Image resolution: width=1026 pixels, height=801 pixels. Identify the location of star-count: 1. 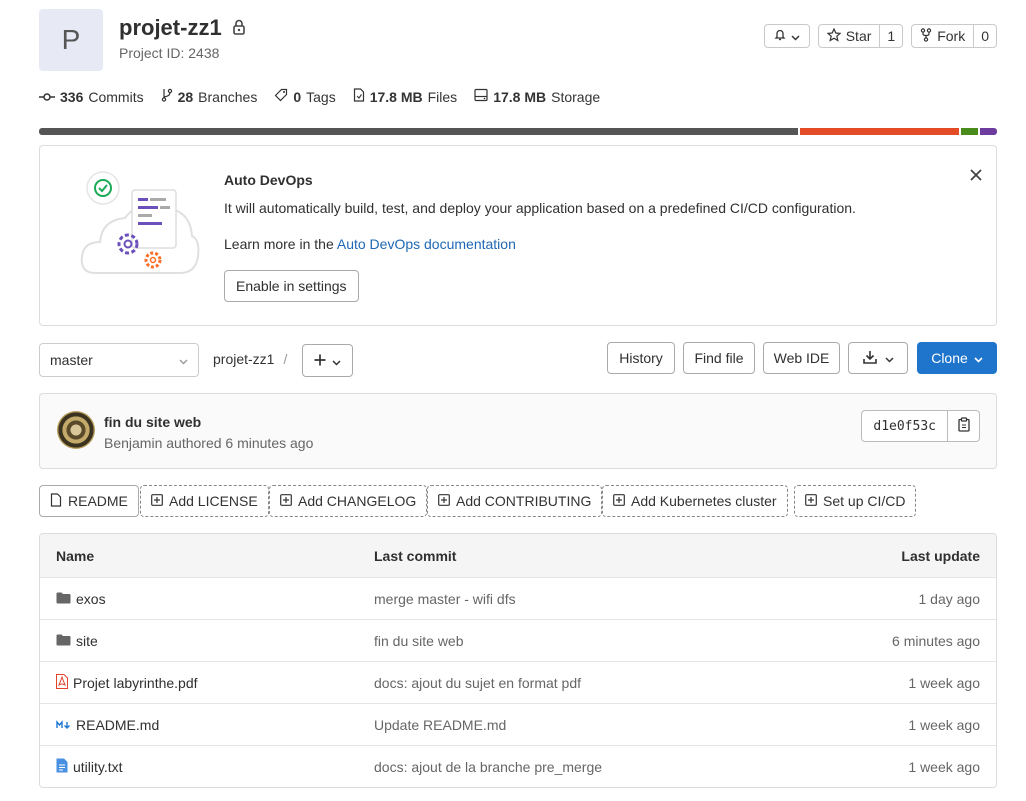
(890, 36).